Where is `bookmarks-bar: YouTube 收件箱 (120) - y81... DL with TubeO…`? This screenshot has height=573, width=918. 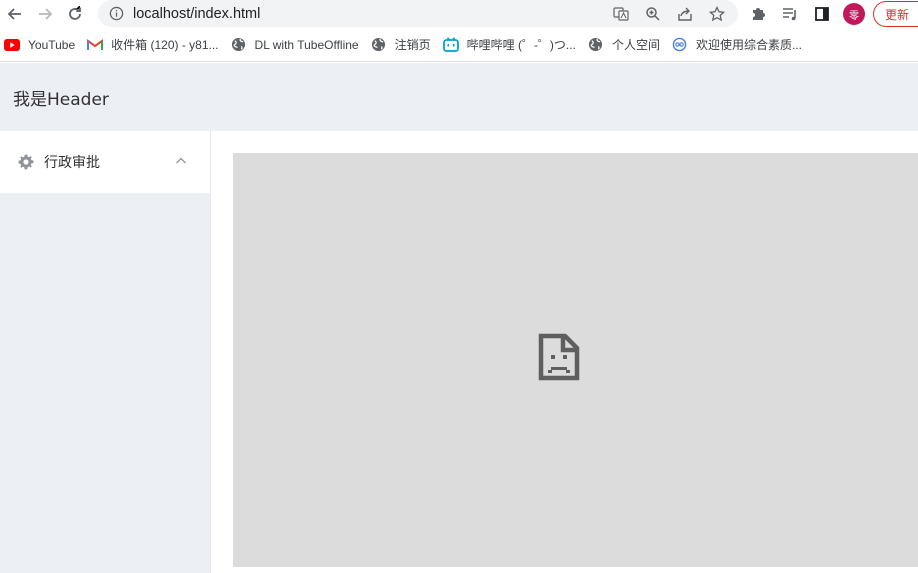
bookmarks-bar: YouTube 收件箱 (120) - y81... DL with TubeO… is located at coordinates (459, 45).